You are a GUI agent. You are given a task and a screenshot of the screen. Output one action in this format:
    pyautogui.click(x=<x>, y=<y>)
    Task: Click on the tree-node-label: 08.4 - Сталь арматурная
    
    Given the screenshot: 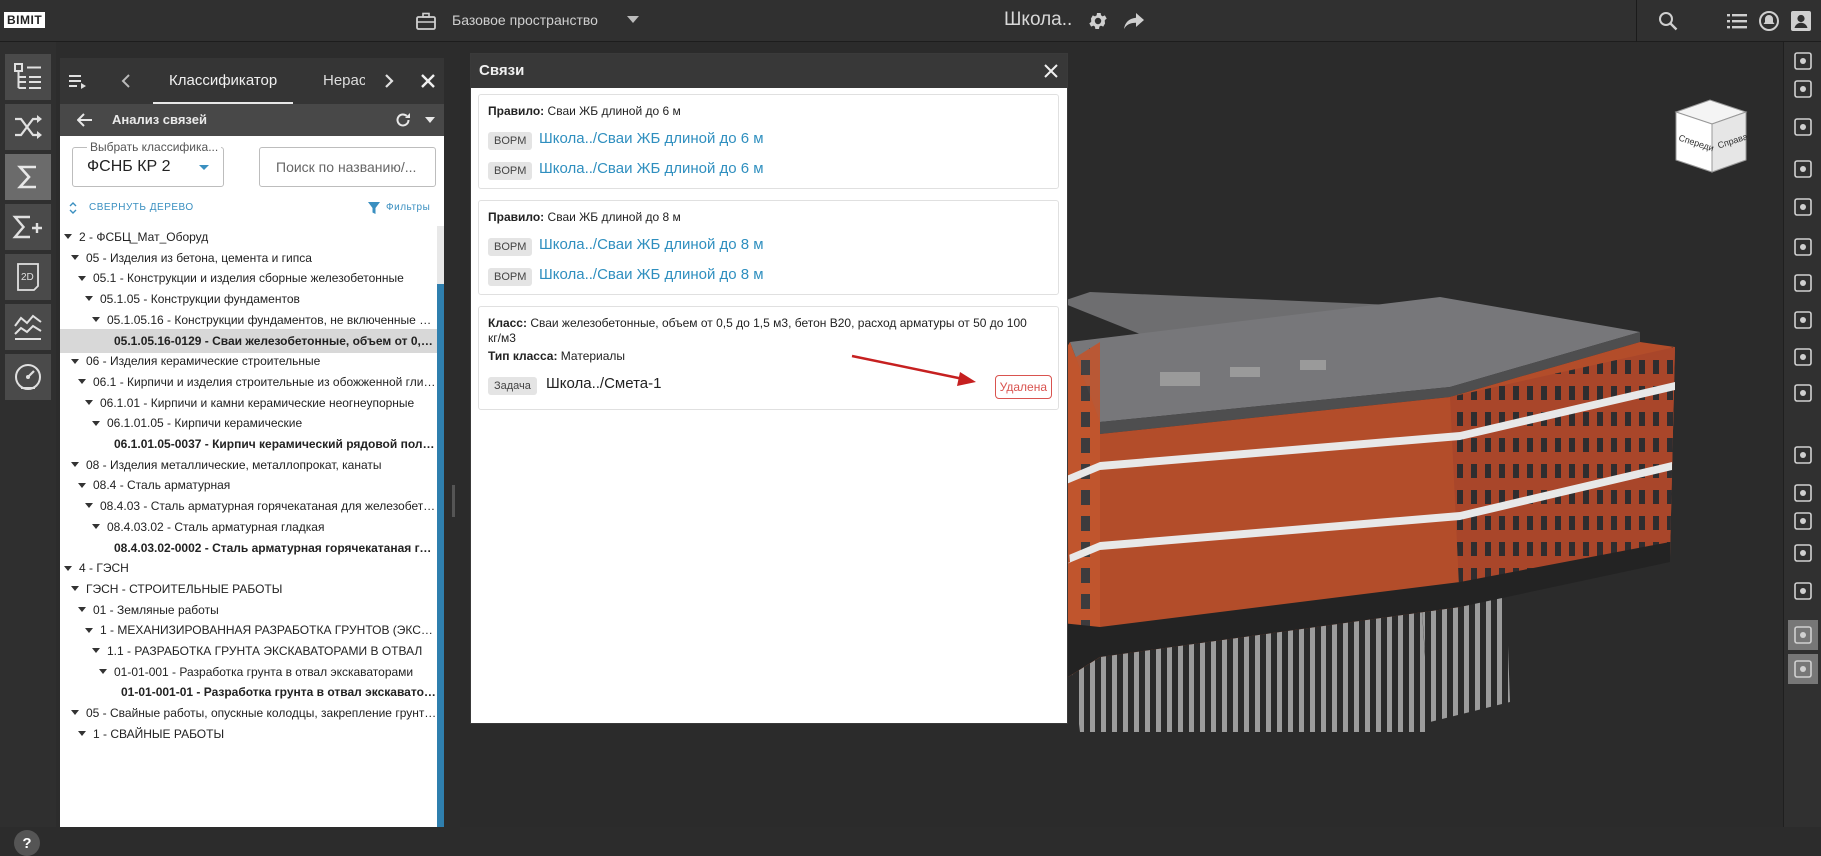 What is the action you would take?
    pyautogui.click(x=162, y=485)
    